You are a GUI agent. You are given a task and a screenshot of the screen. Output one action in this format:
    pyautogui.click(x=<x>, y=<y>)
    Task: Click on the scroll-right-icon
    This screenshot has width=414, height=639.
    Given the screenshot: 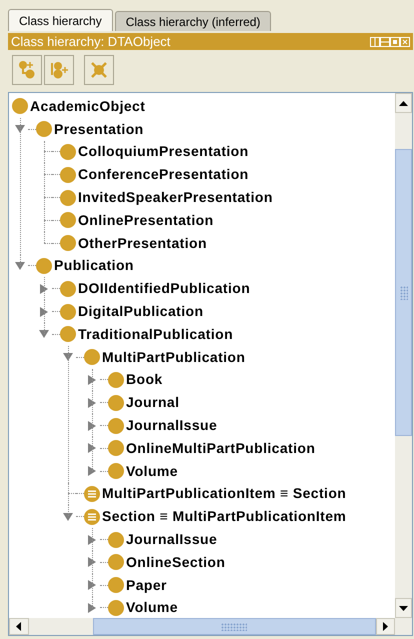 What is the action you would take?
    pyautogui.click(x=385, y=626)
    